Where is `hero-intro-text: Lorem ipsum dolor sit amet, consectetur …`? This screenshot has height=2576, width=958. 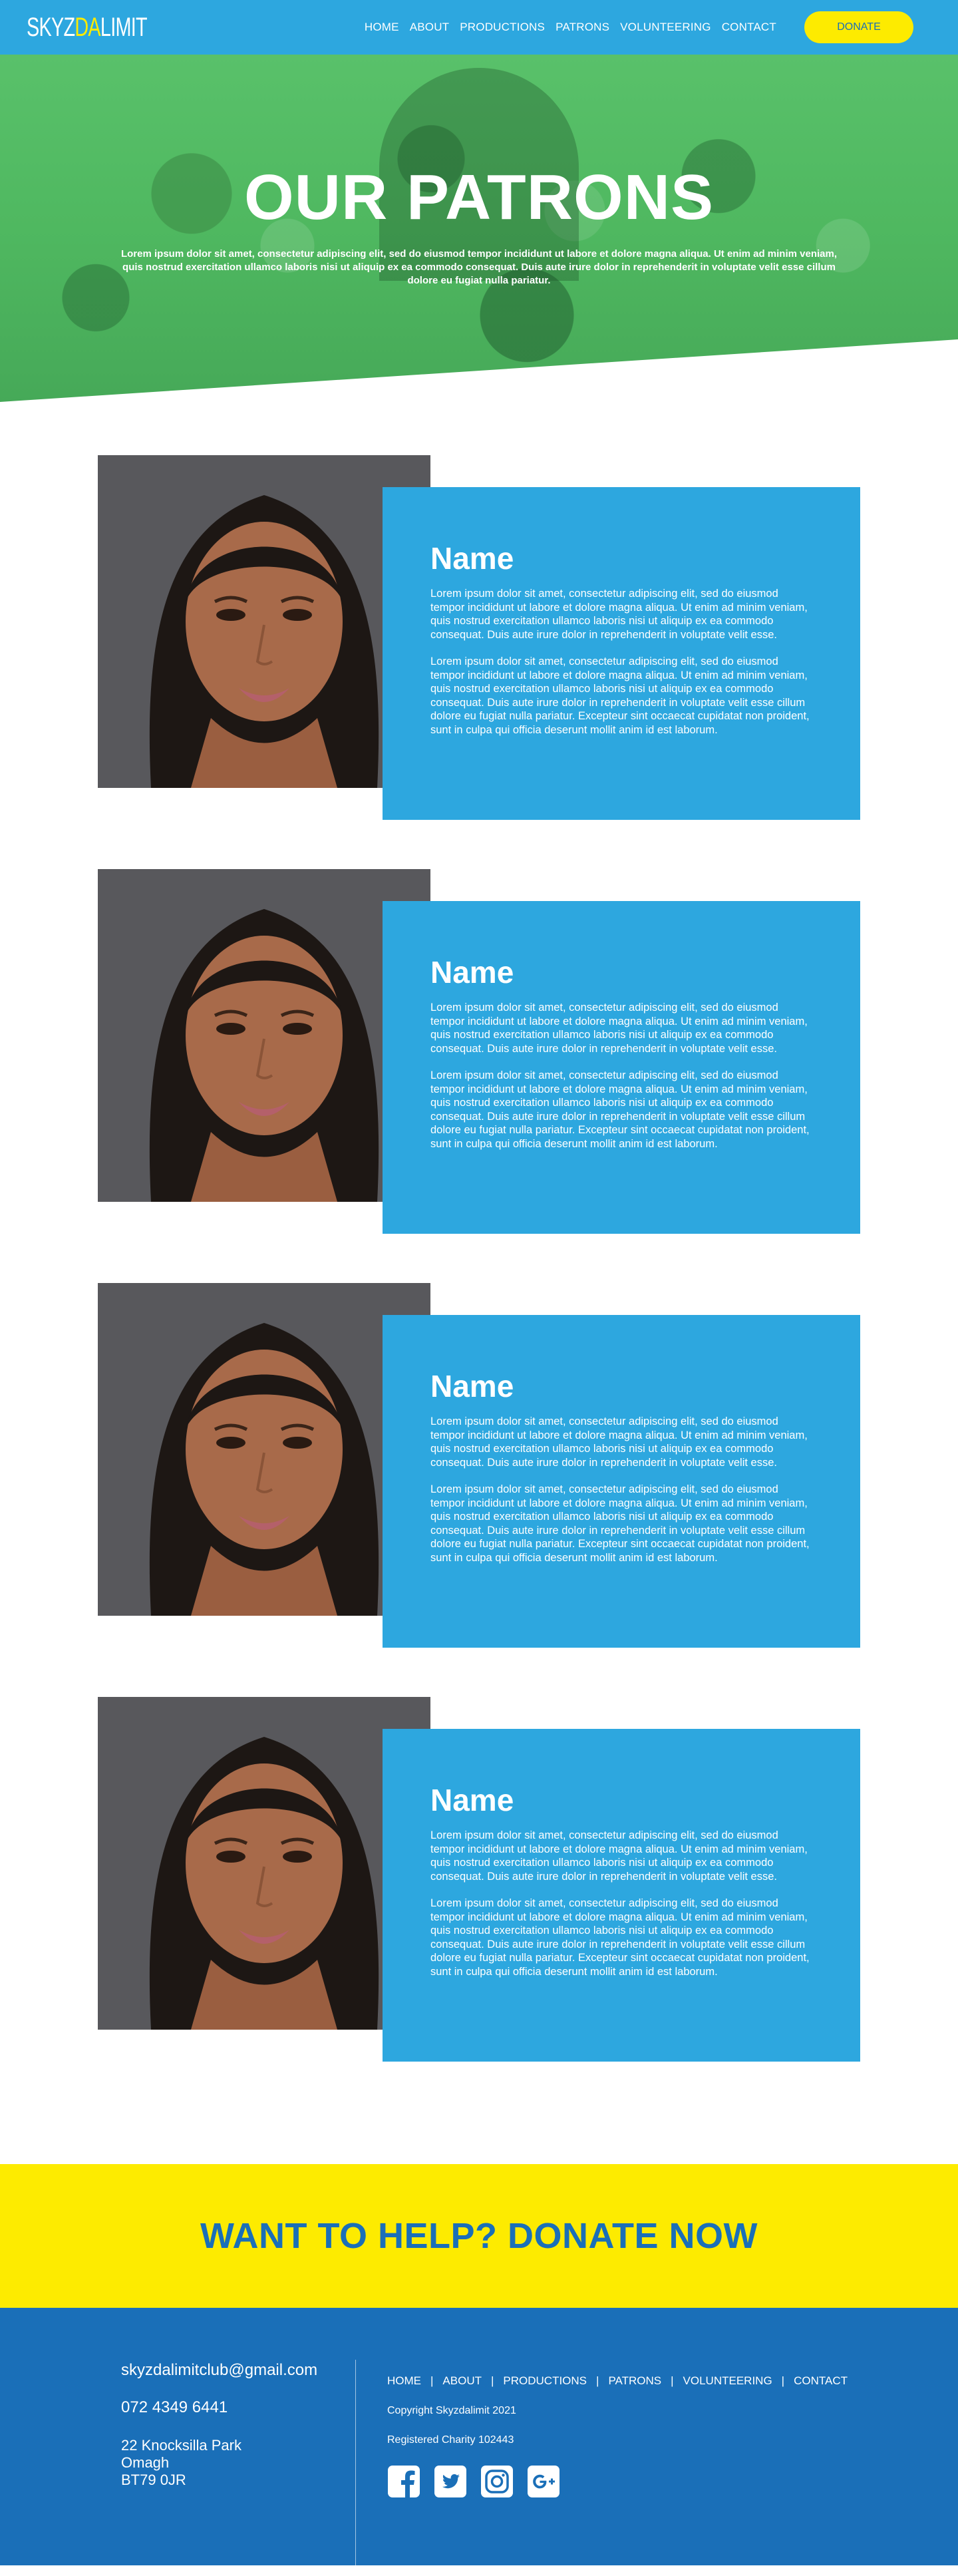 hero-intro-text: Lorem ipsum dolor sit amet, consectetur … is located at coordinates (478, 267).